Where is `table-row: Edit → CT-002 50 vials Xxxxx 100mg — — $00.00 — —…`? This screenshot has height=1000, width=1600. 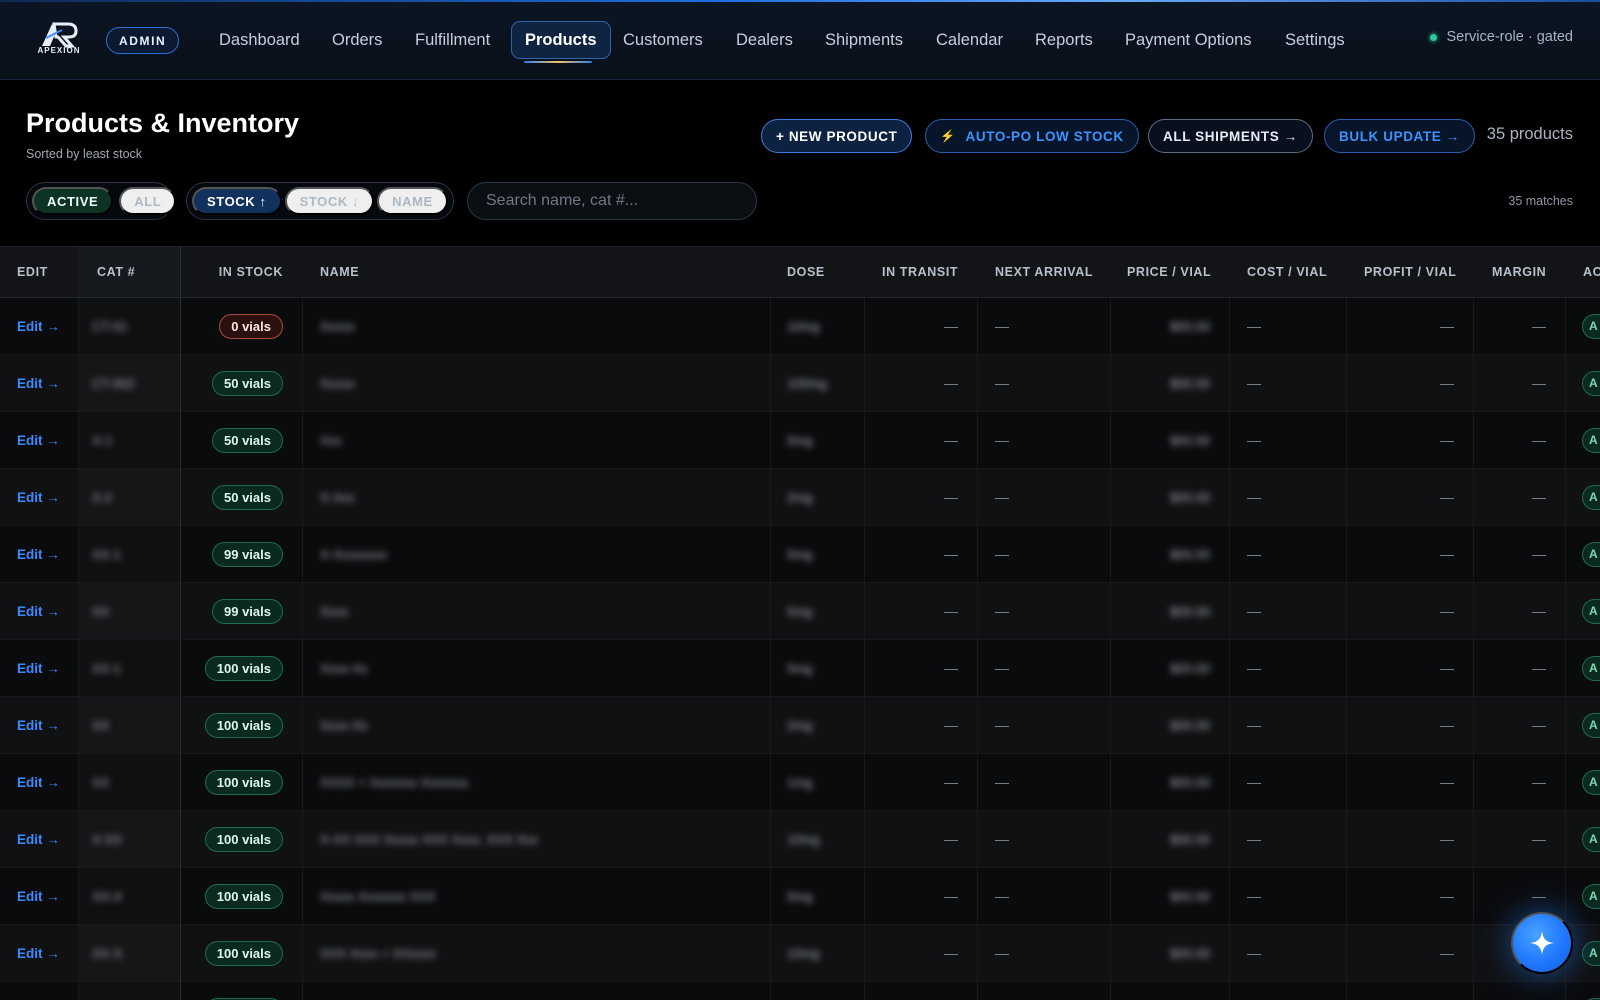
table-row: Edit → CT-002 50 vials Xxxxx 100mg — — $00.00 — —… is located at coordinates (800, 383).